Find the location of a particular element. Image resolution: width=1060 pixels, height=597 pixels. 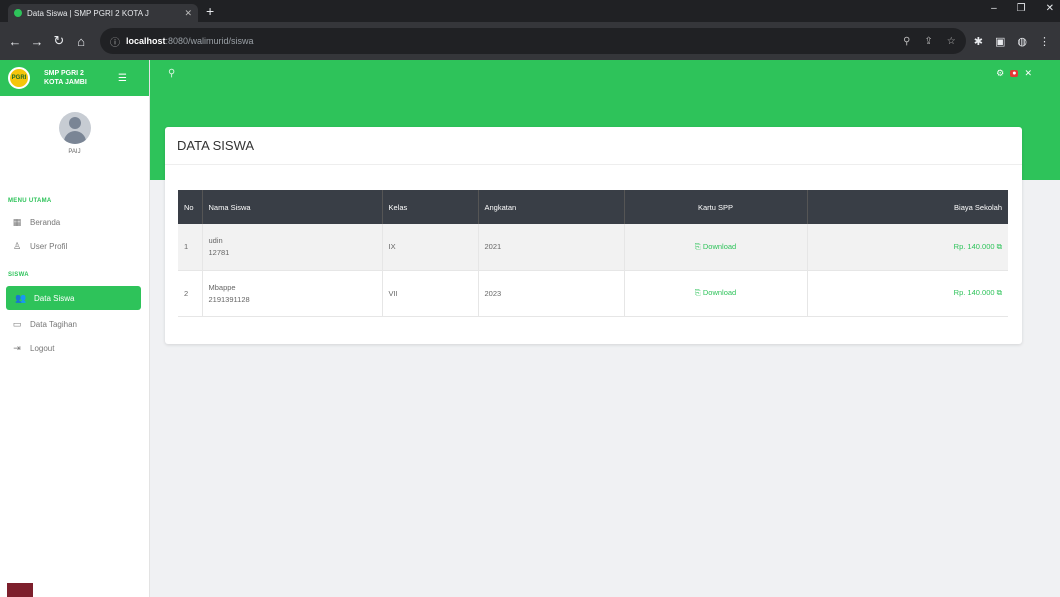

school-logo: PGRI is located at coordinates (19, 78).